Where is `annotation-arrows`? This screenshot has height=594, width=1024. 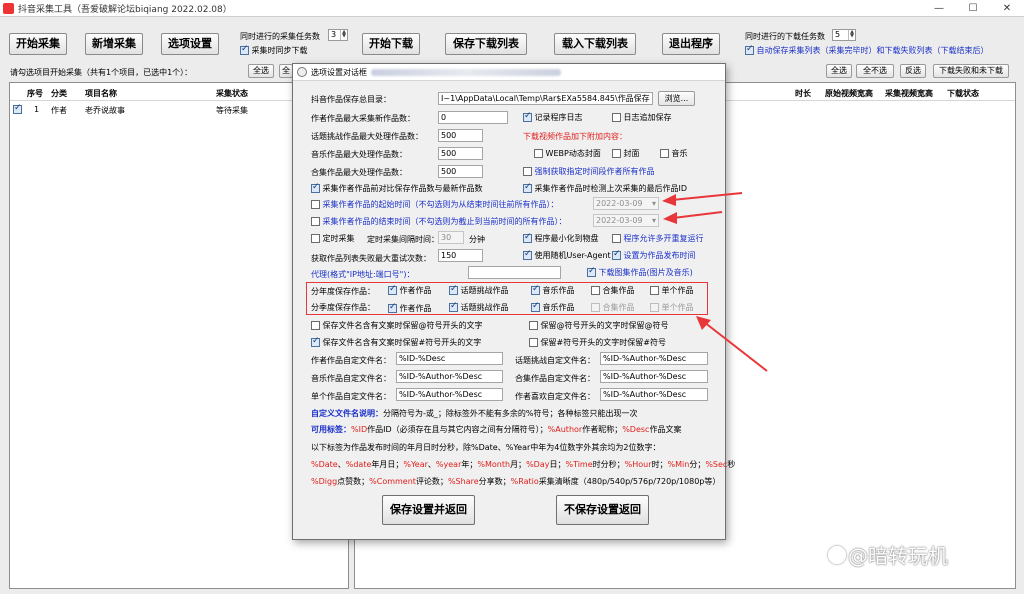 annotation-arrows is located at coordinates (715, 282).